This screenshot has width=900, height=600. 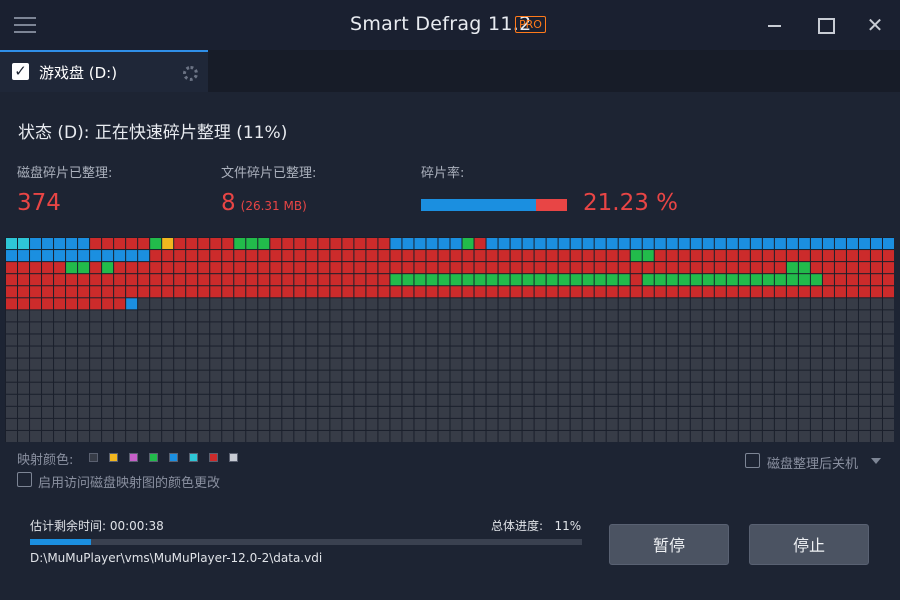 I want to click on stop-button: 停止, so click(x=809, y=544).